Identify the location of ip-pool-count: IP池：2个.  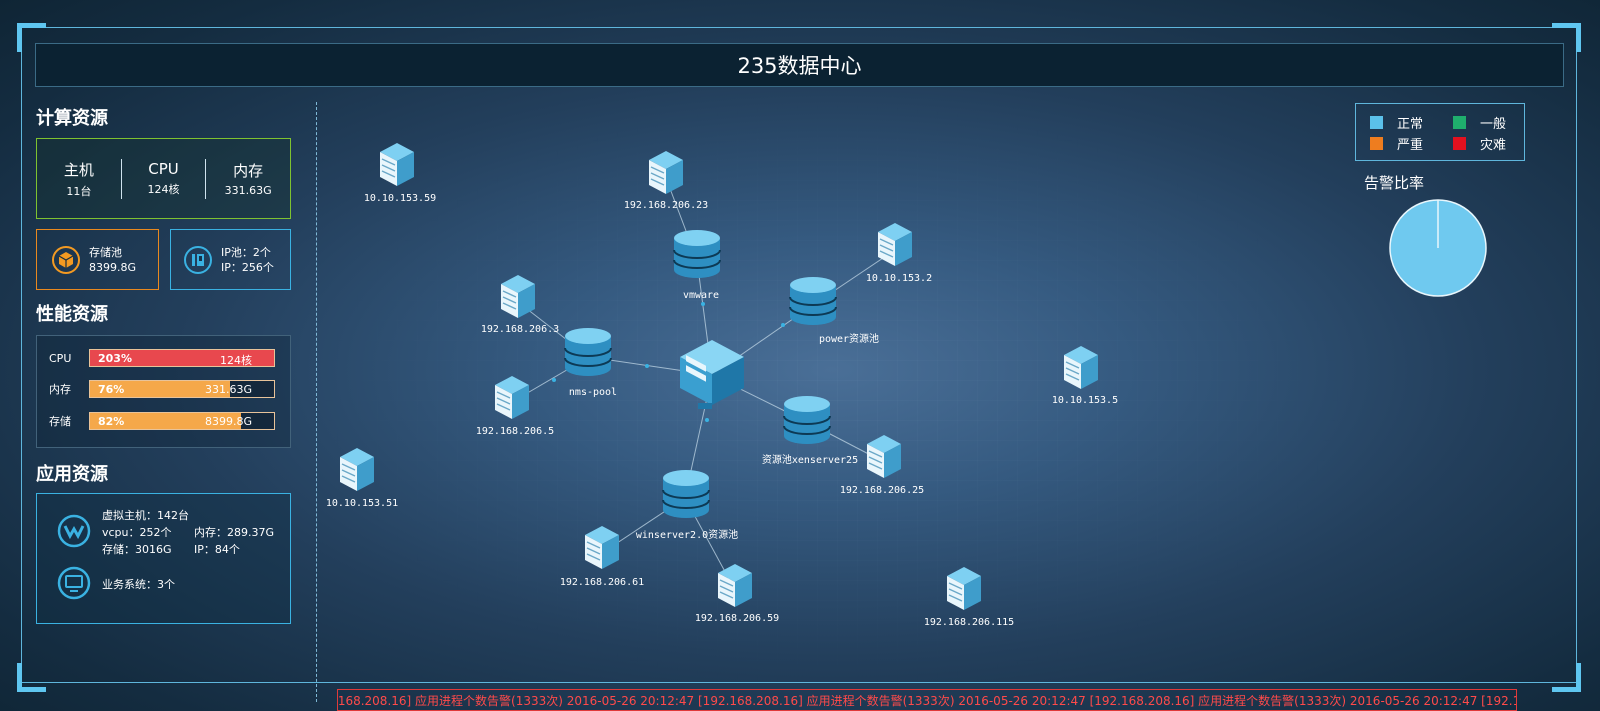
(246, 252).